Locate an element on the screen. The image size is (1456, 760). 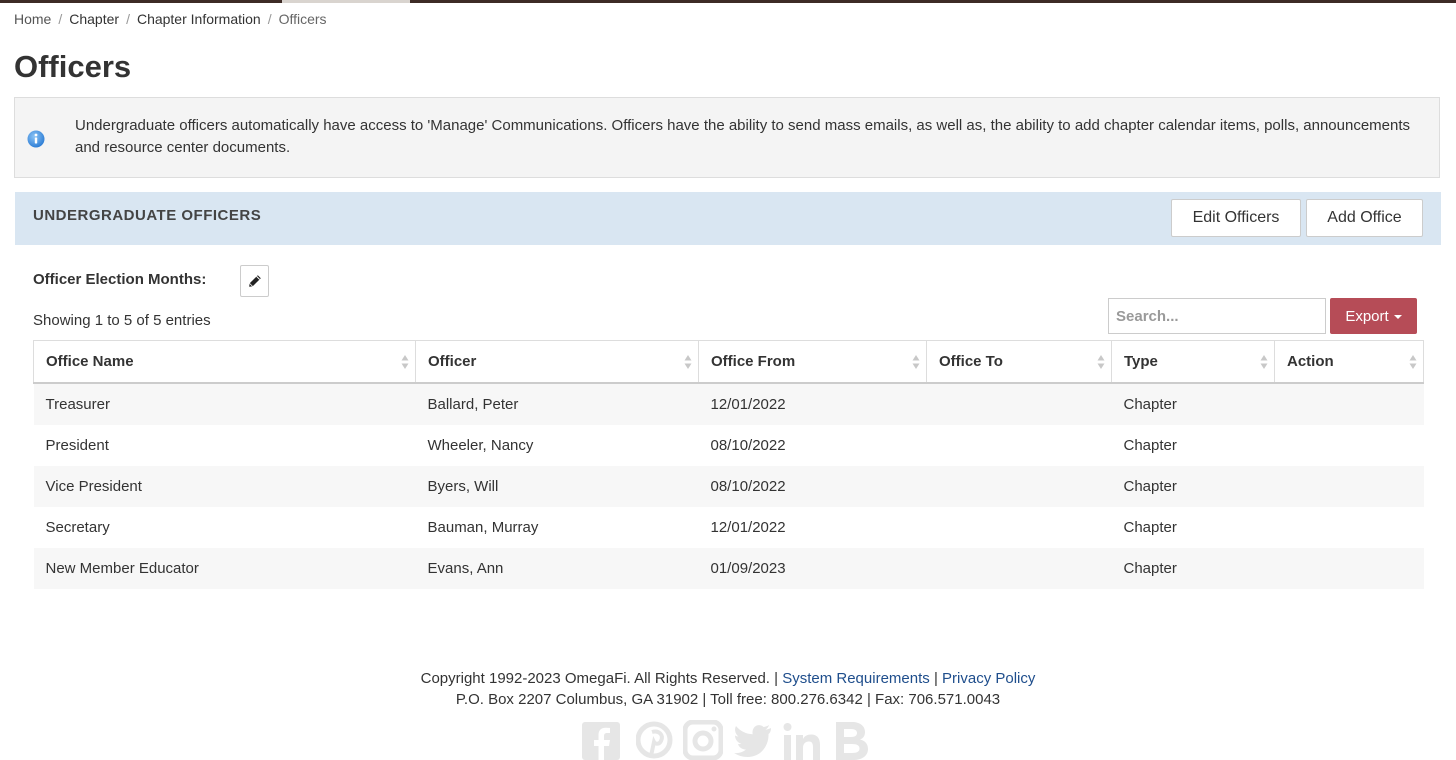
pinterest-icon is located at coordinates (656, 740).